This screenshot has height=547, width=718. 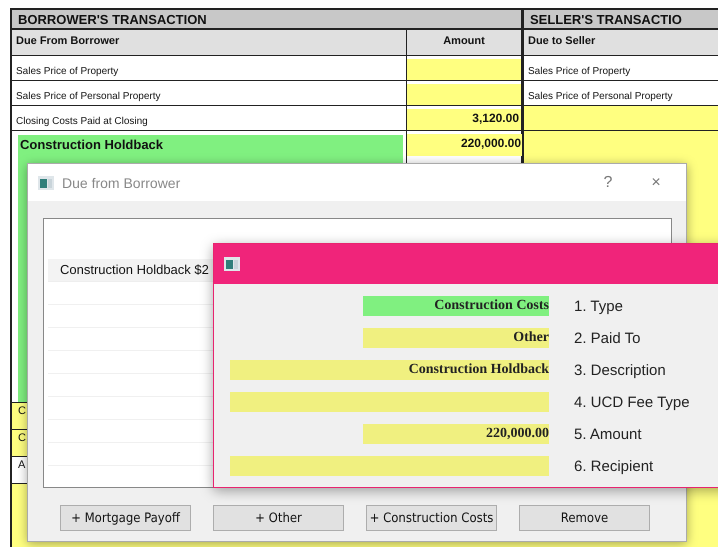 What do you see at coordinates (431, 518) in the screenshot?
I see `dialog-button: + Construction Costs` at bounding box center [431, 518].